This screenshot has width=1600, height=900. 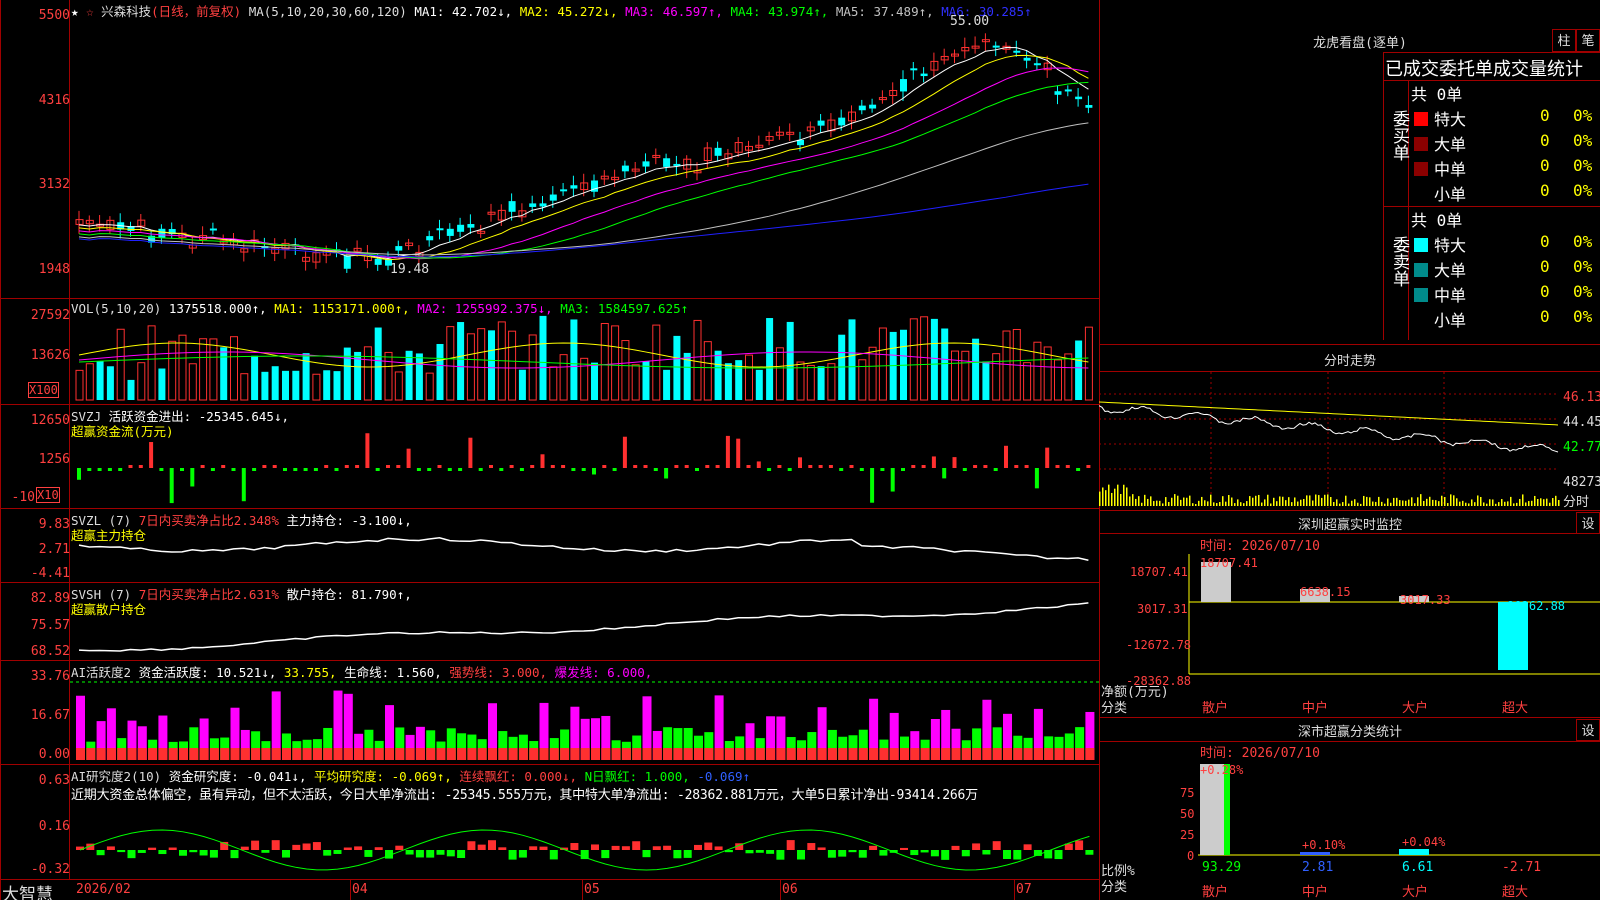 What do you see at coordinates (1545, 115) in the screenshot?
I see `buy-row-value: 0` at bounding box center [1545, 115].